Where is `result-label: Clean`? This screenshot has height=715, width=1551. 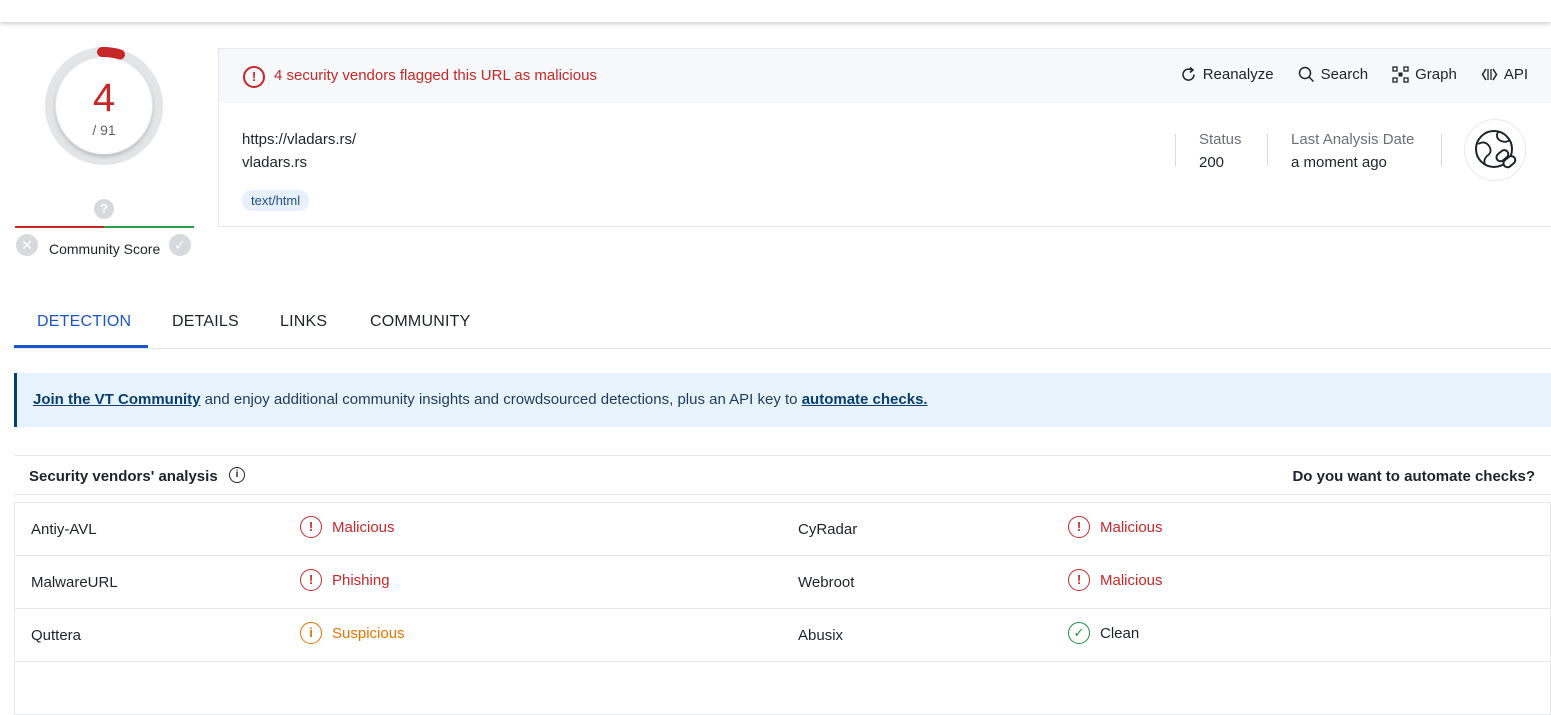 result-label: Clean is located at coordinates (1120, 633).